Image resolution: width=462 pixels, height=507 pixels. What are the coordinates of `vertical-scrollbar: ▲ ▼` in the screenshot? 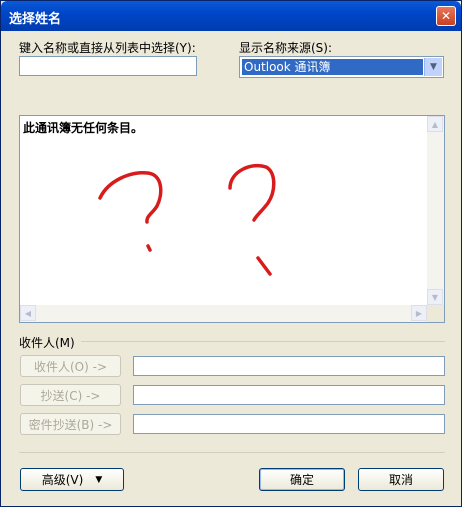 It's located at (435, 210).